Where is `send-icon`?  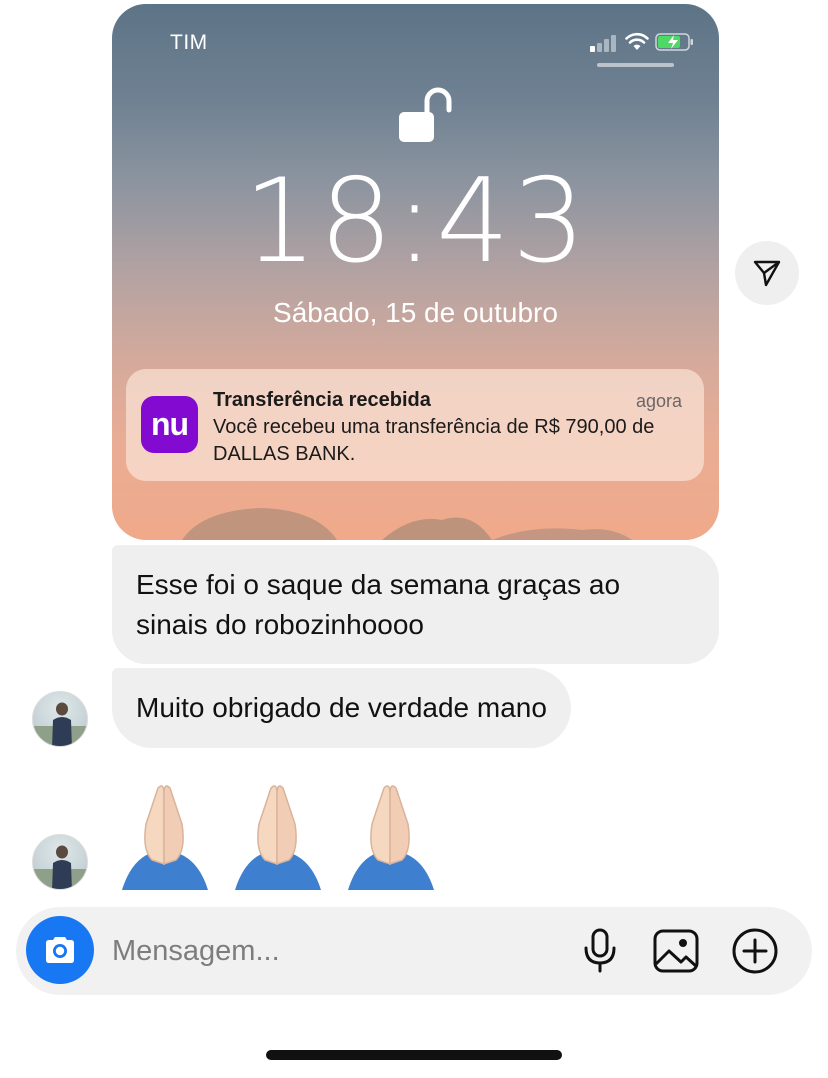
send-icon is located at coordinates (767, 273).